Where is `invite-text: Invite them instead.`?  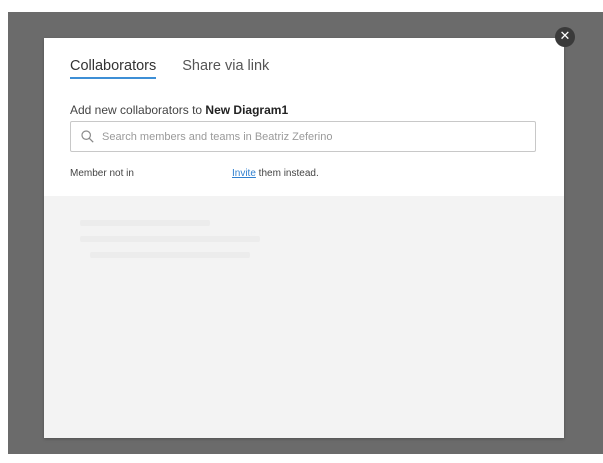
invite-text: Invite them instead. is located at coordinates (275, 173).